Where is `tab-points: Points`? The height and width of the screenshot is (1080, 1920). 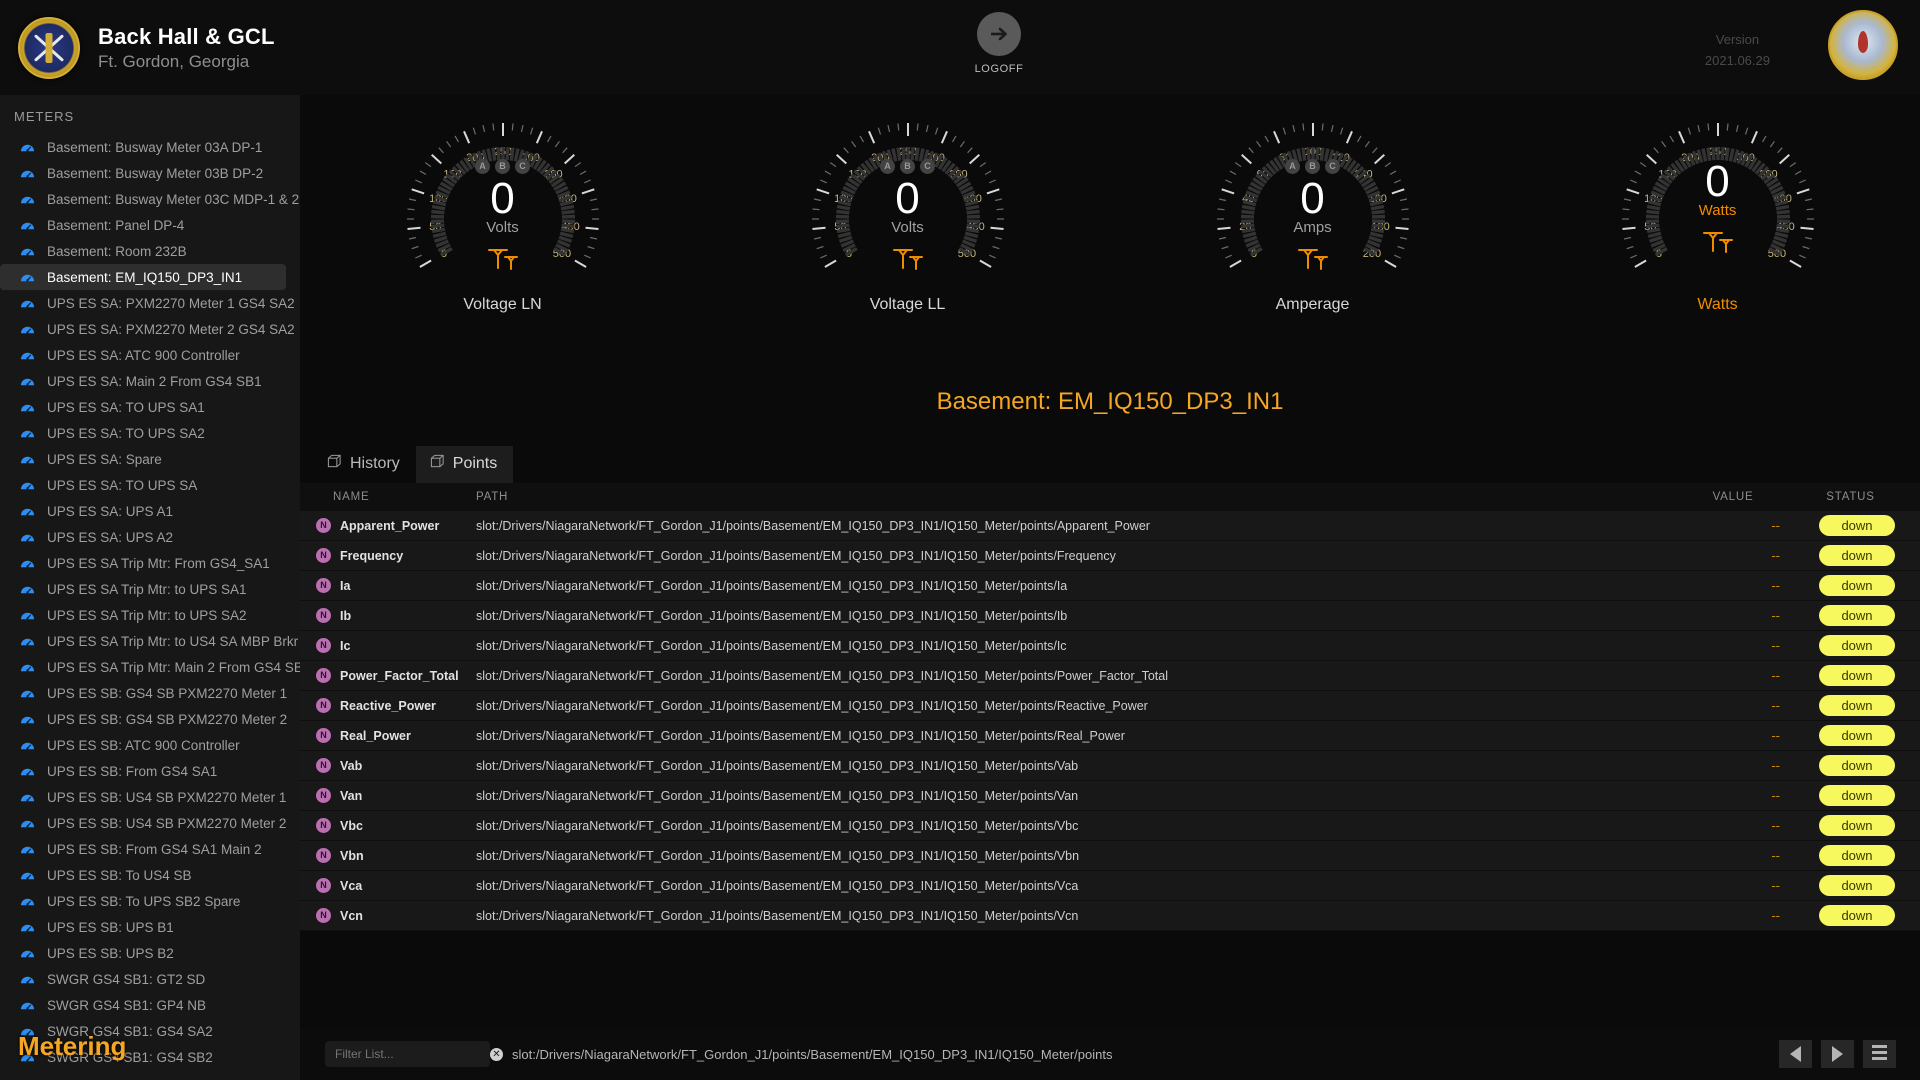 tab-points: Points is located at coordinates (464, 464).